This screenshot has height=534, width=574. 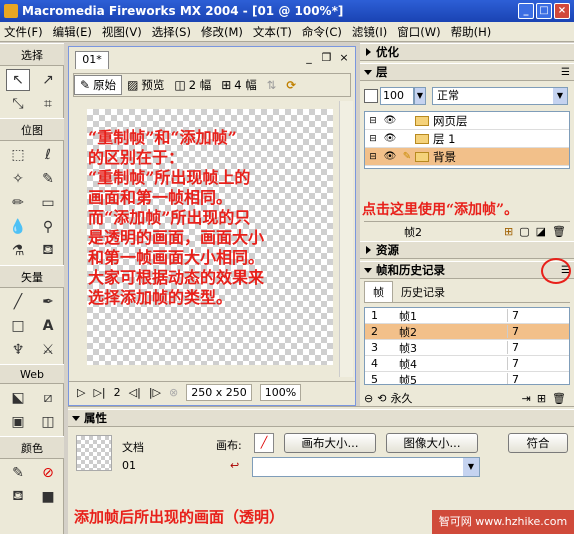 What do you see at coordinates (527, 363) in the screenshot?
I see `frame-delay: 7` at bounding box center [527, 363].